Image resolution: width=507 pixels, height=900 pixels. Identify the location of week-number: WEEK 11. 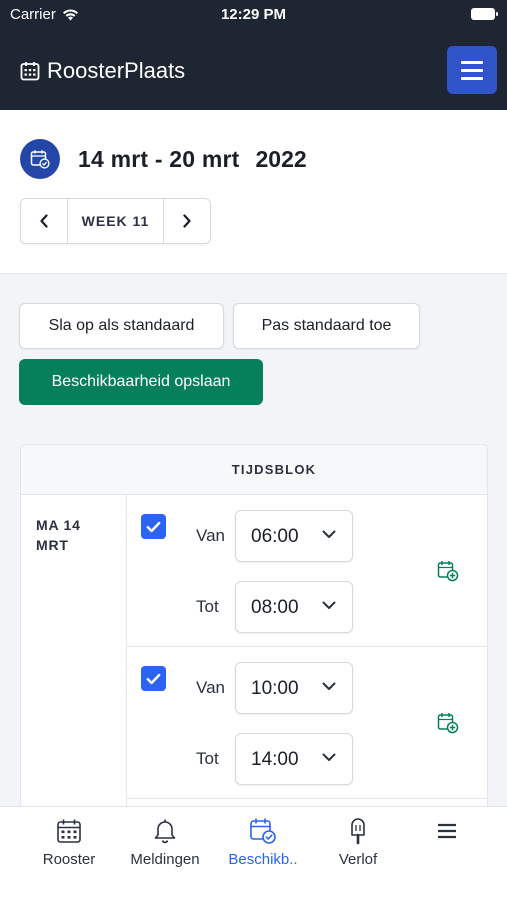
(115, 221).